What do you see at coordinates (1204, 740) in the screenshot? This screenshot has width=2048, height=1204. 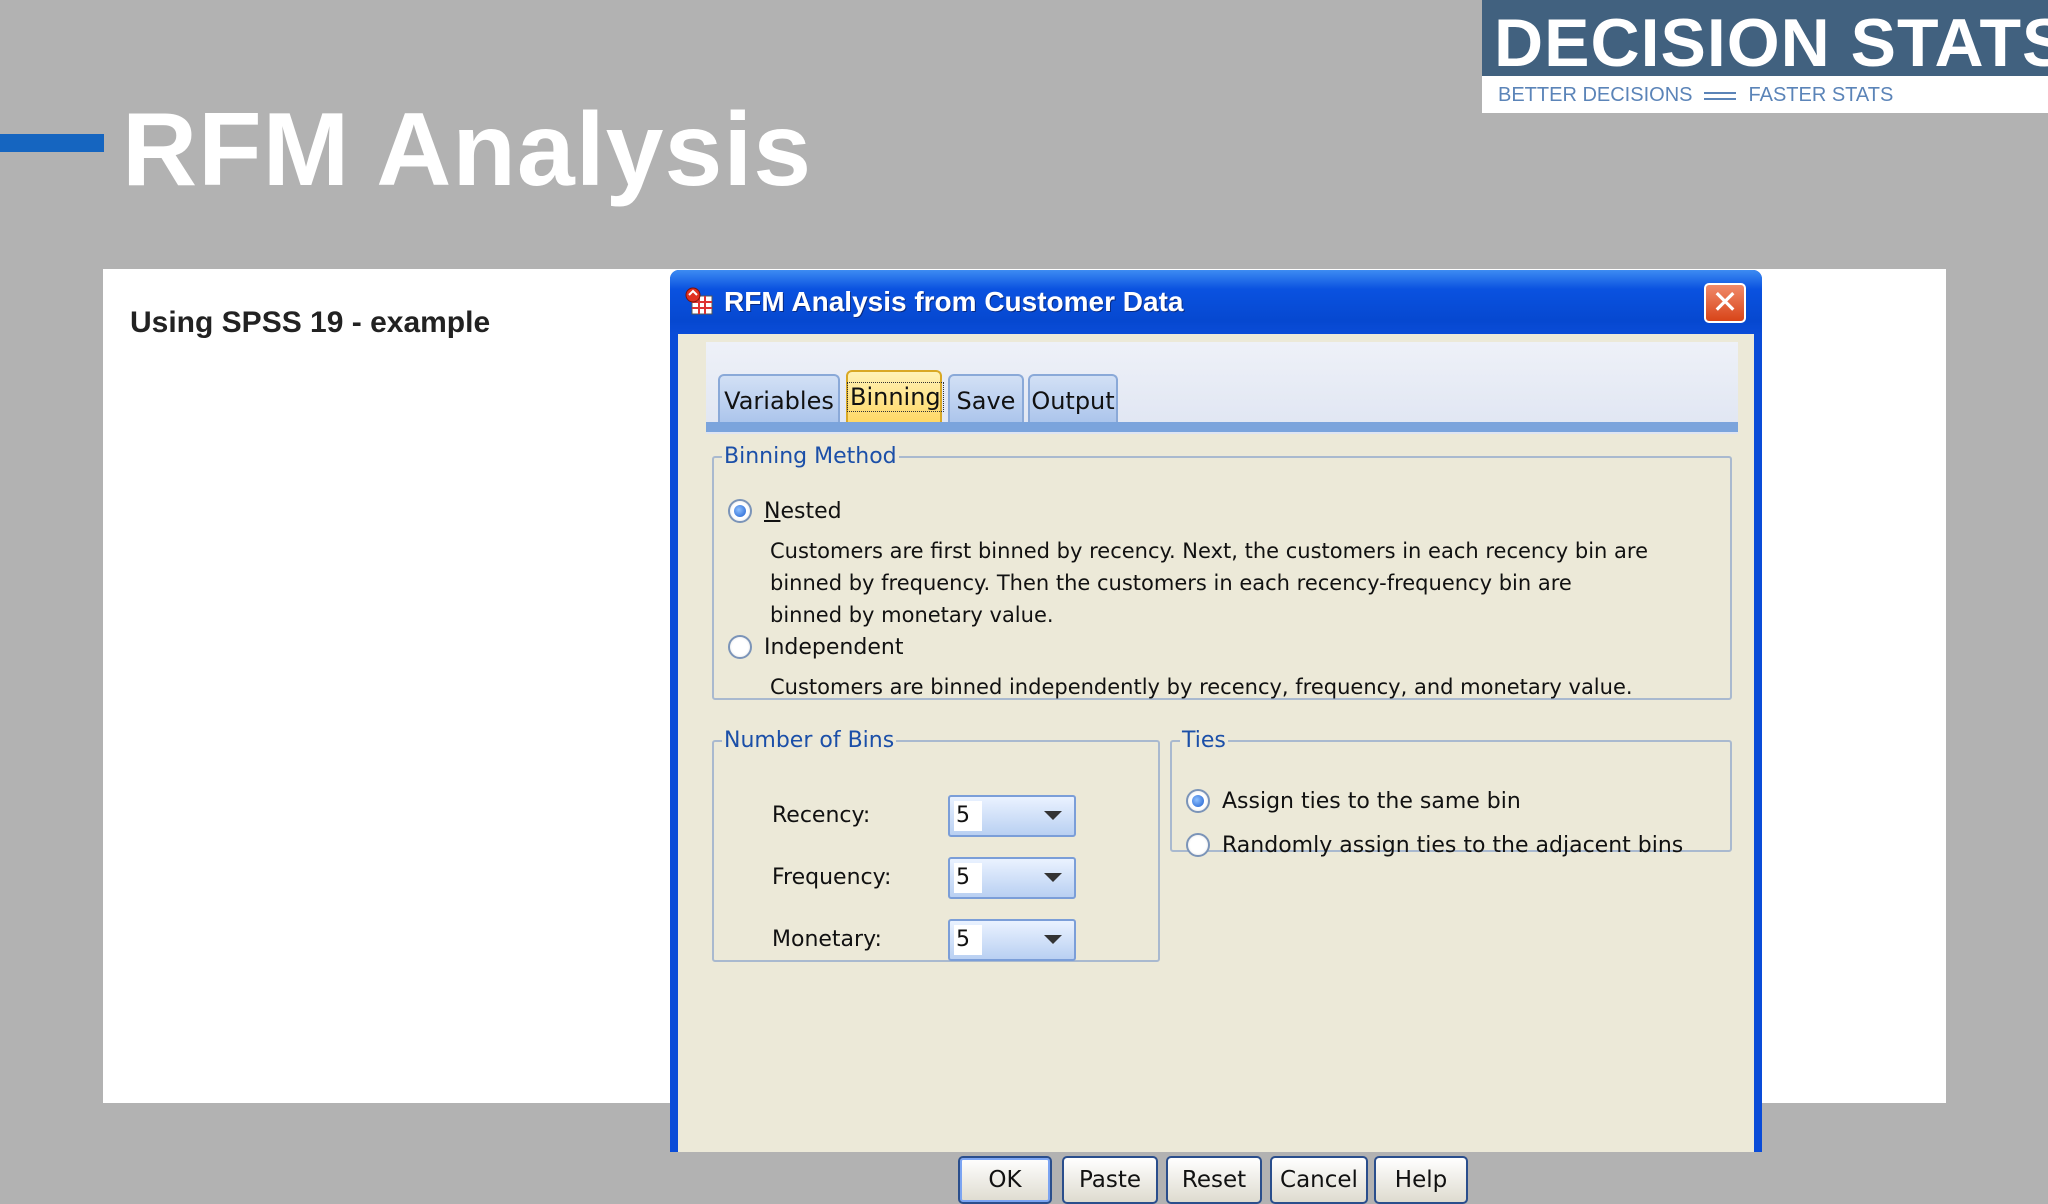 I see `ties-legend: Ties` at bounding box center [1204, 740].